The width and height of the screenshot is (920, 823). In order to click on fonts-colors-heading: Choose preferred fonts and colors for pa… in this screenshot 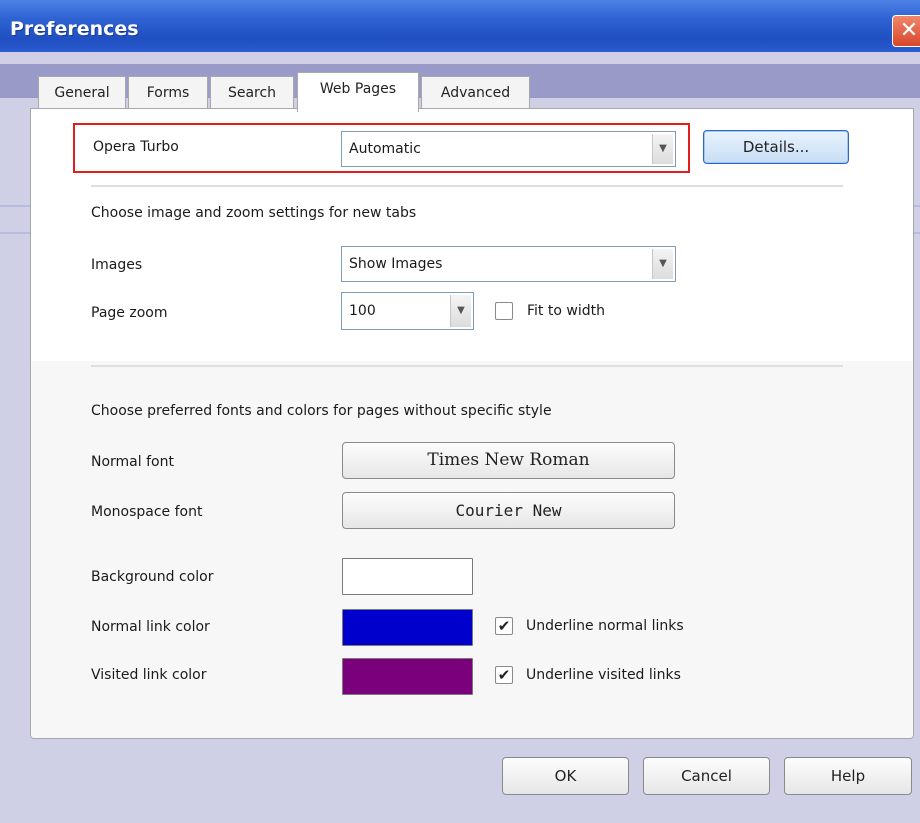, I will do `click(321, 411)`.